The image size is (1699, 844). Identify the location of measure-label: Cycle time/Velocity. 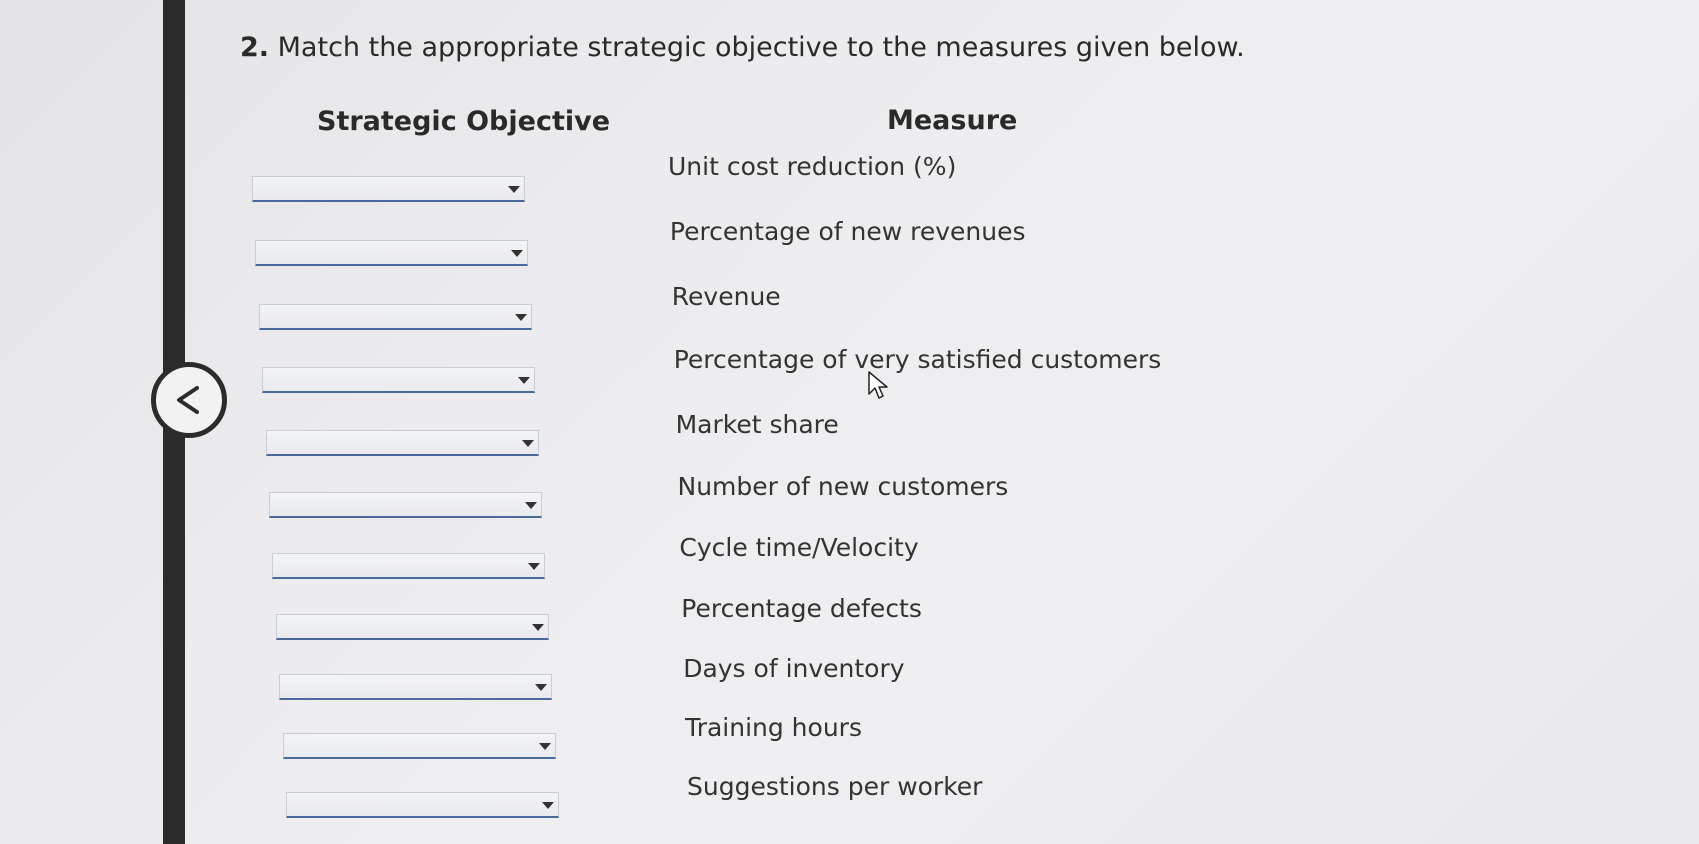
(799, 547).